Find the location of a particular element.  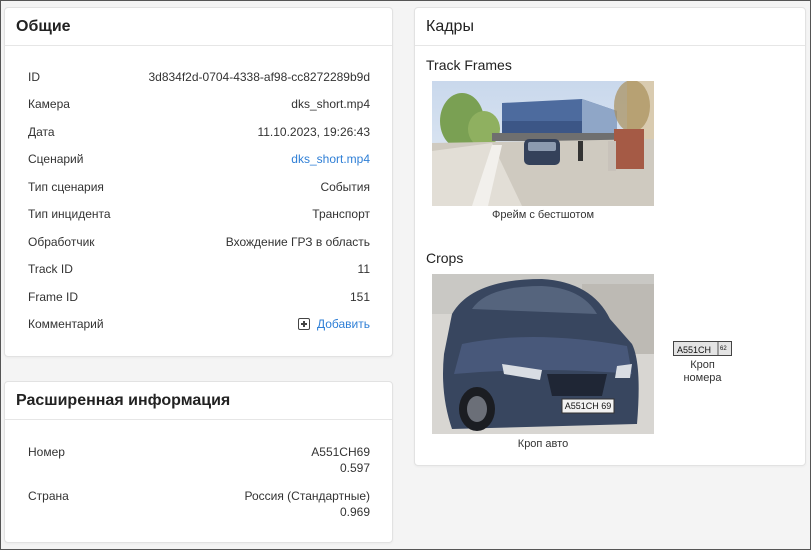

row-id-label: ID is located at coordinates (34, 77).